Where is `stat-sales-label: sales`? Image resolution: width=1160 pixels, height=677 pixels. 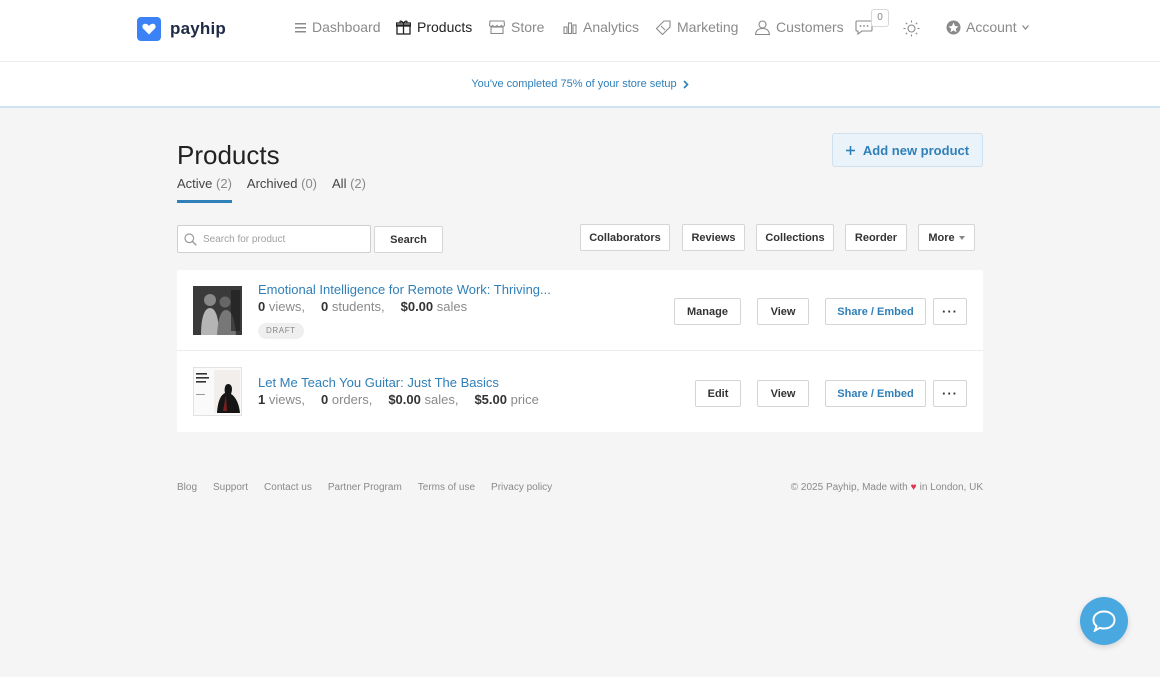 stat-sales-label: sales is located at coordinates (452, 306).